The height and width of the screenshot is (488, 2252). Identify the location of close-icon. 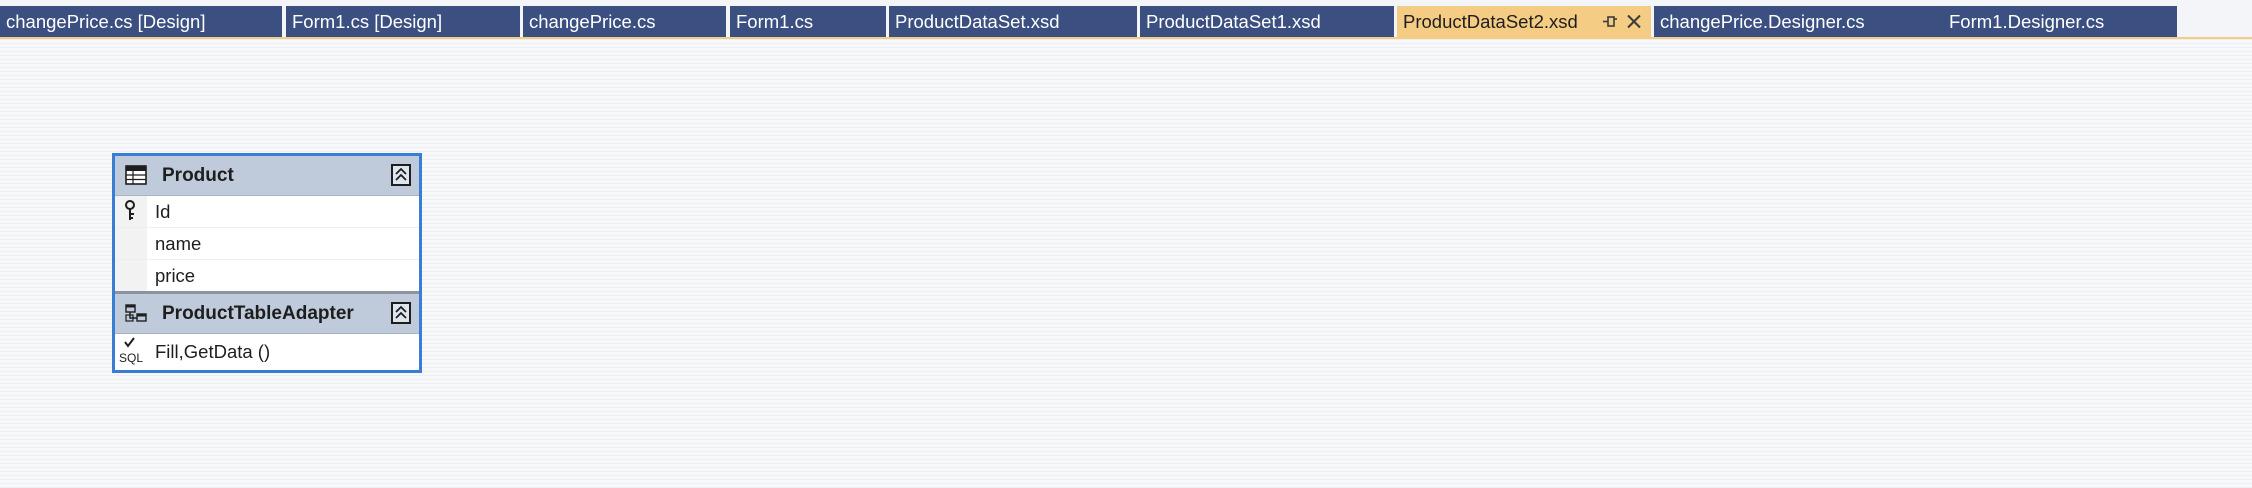
(1634, 21).